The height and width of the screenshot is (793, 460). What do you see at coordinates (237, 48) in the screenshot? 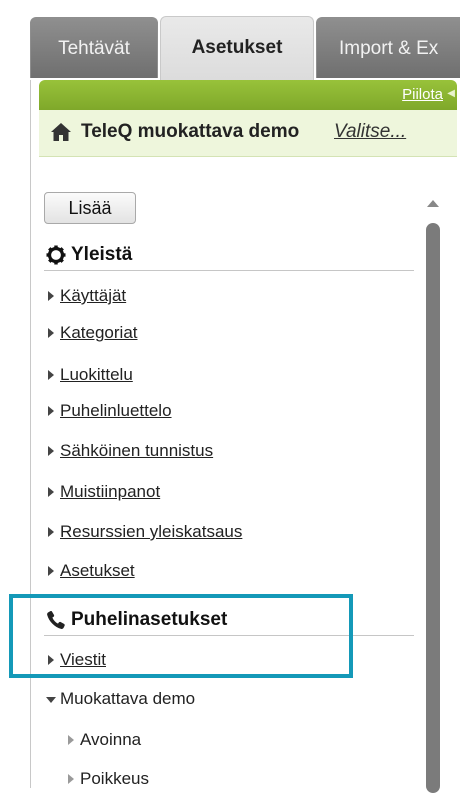
I see `tab-asetukset: Asetukset` at bounding box center [237, 48].